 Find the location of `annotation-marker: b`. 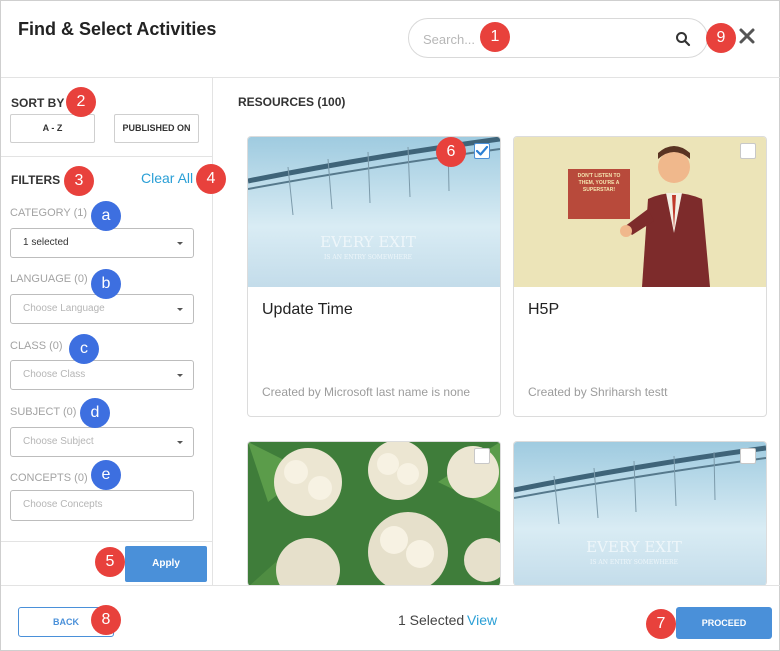

annotation-marker: b is located at coordinates (106, 284).